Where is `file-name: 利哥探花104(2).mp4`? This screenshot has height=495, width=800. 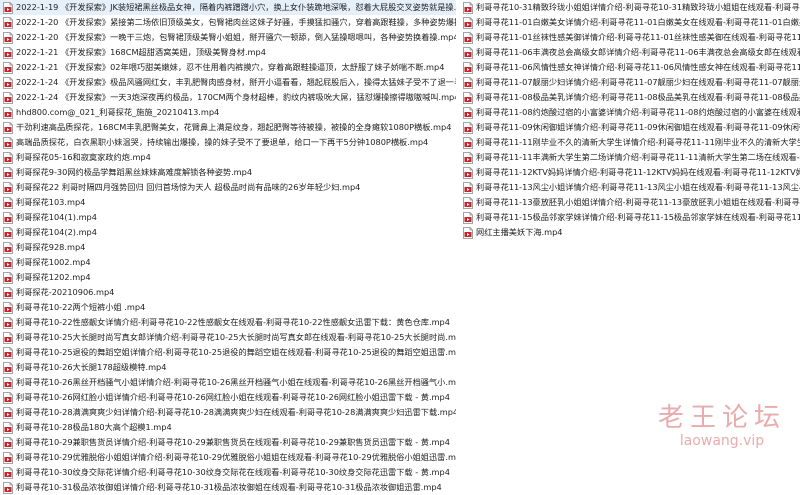 file-name: 利哥探花104(2).mp4 is located at coordinates (56, 232).